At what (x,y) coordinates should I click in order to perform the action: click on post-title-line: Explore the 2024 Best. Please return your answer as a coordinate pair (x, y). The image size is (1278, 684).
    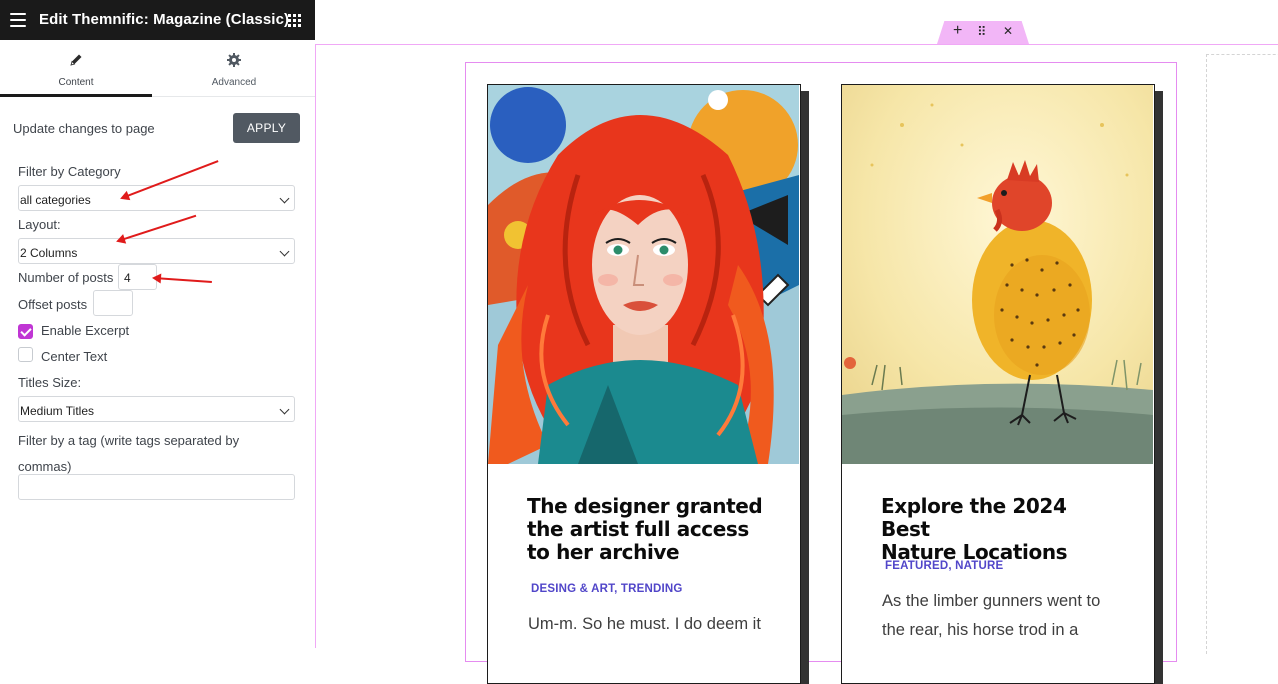
    Looking at the image, I should click on (974, 517).